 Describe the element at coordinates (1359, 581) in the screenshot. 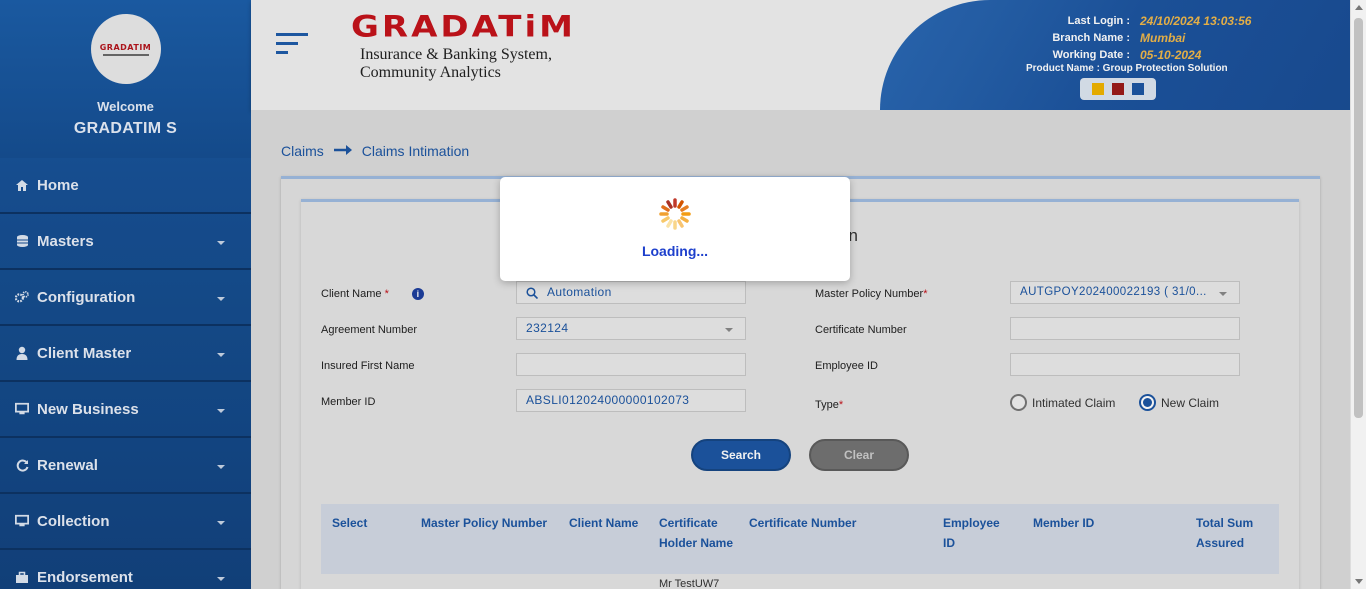

I see `scroll-down-icon` at that location.